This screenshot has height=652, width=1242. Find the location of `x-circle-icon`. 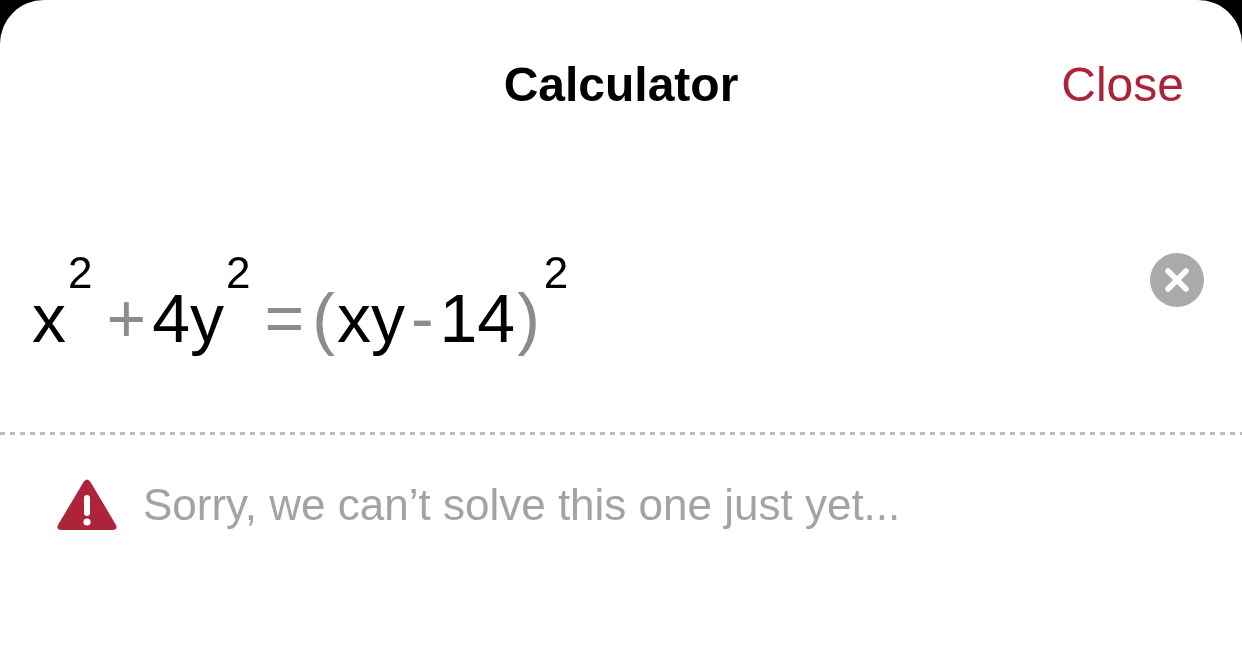

x-circle-icon is located at coordinates (1177, 280).